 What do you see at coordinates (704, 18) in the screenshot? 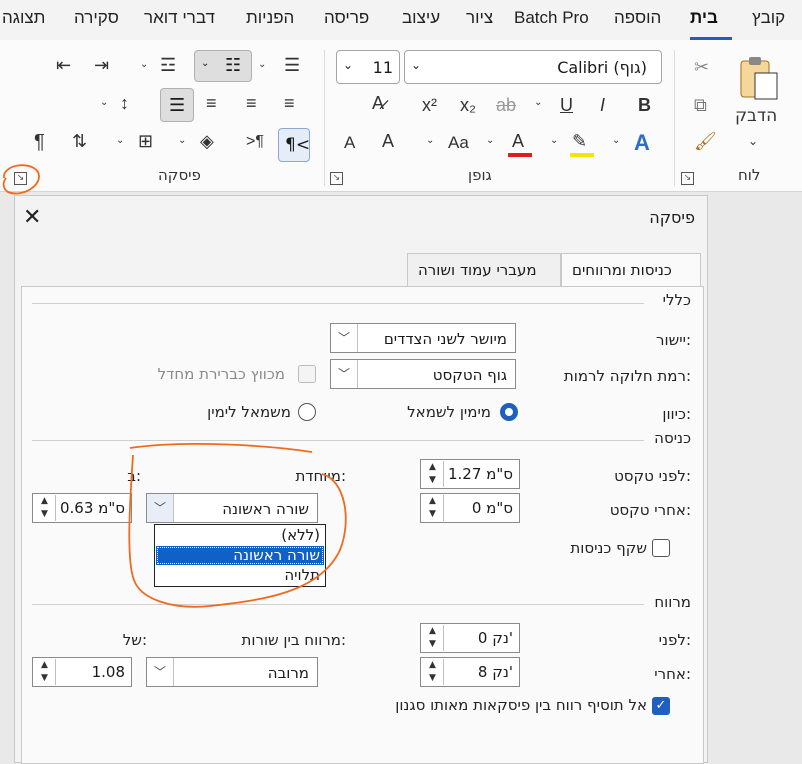
I see `tab-home: בית` at bounding box center [704, 18].